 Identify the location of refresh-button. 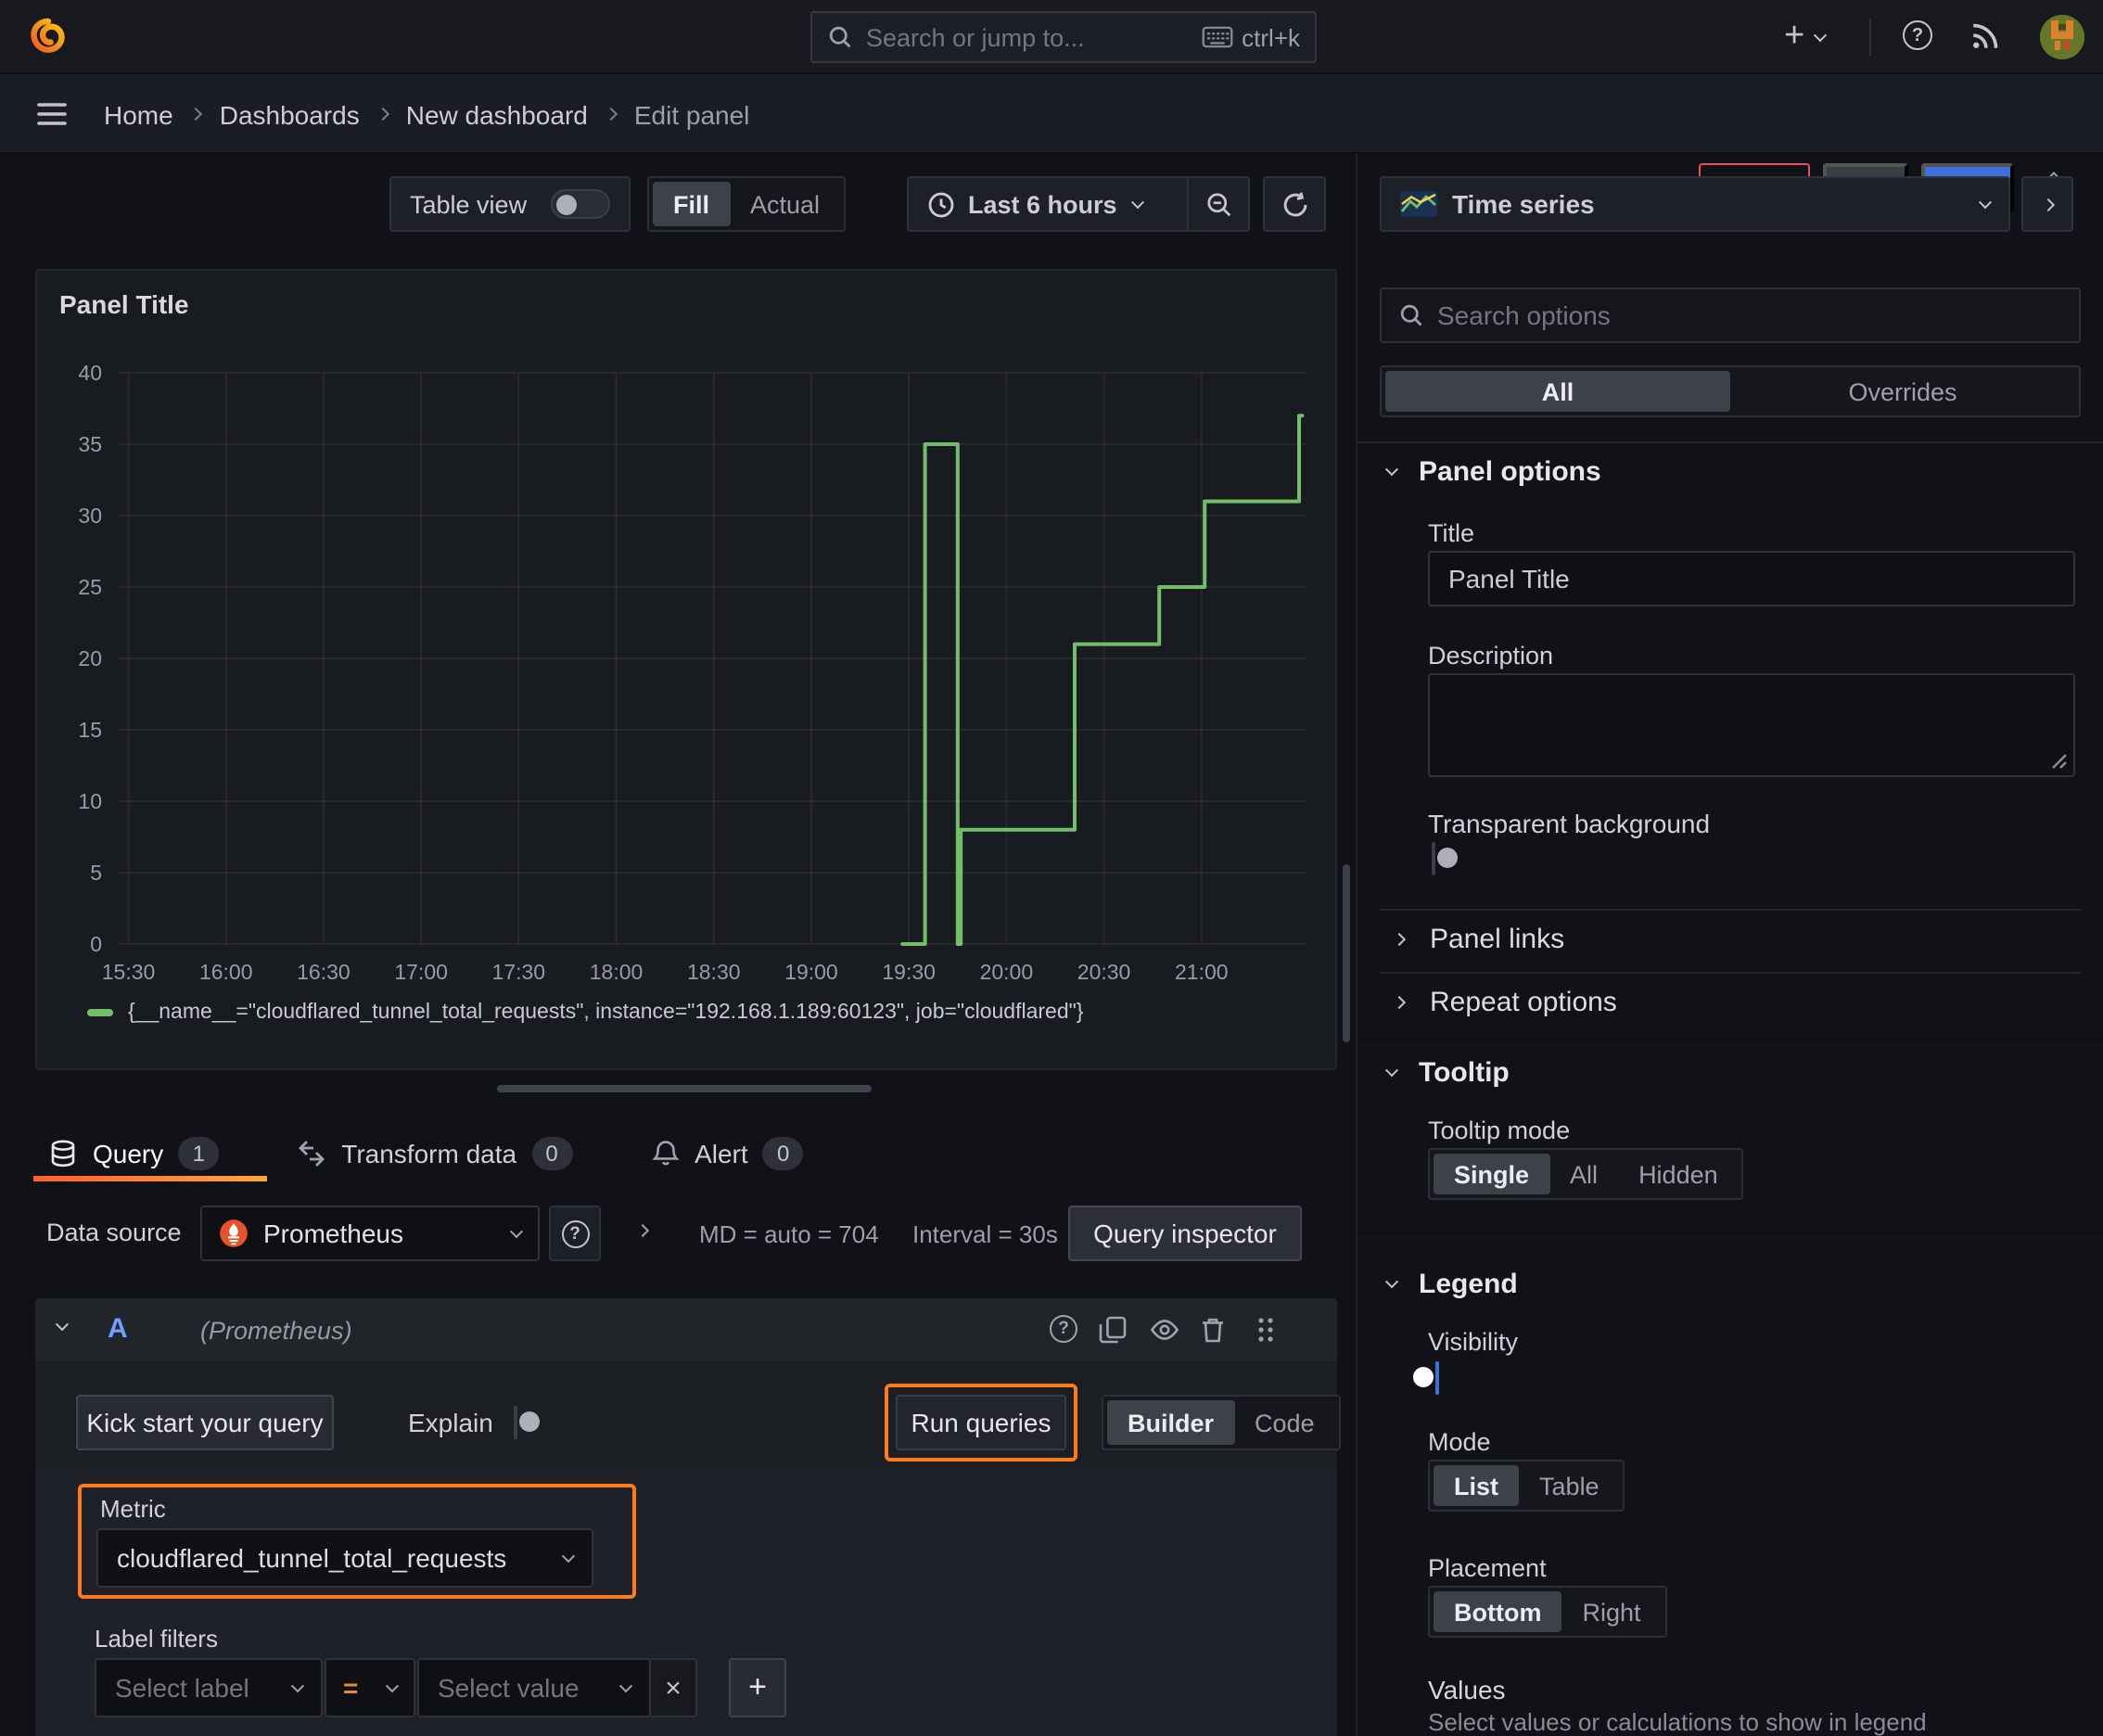
(1294, 204).